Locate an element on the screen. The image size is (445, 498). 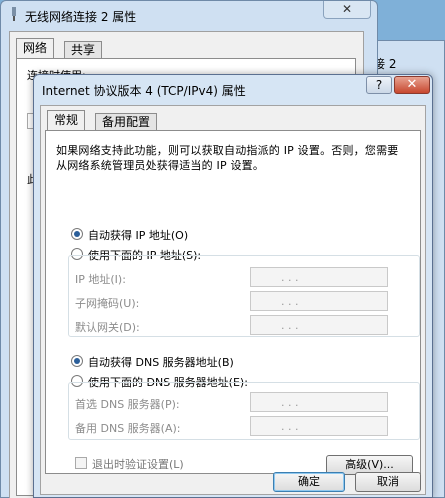
tab-alternate-config: 备用配置 is located at coordinates (126, 121).